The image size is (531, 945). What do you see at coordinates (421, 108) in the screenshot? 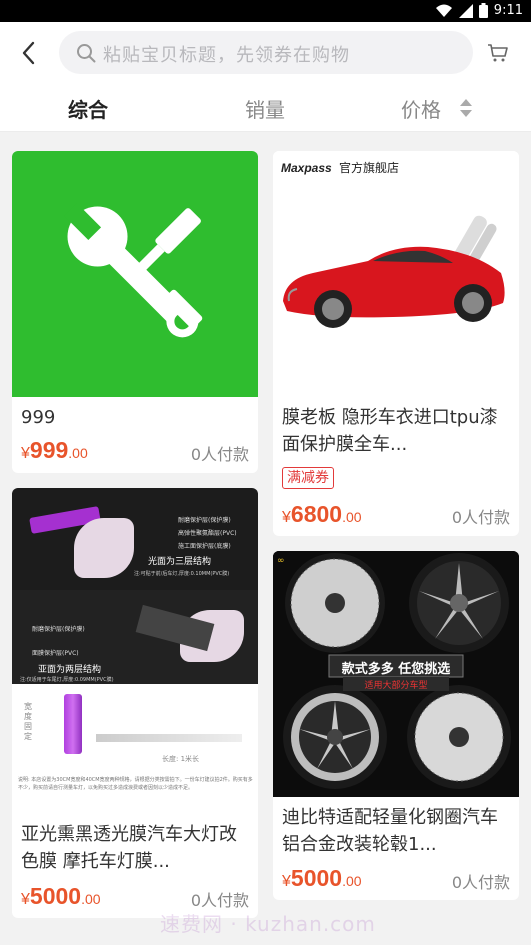
I see `sort-tab-price: 价格` at bounding box center [421, 108].